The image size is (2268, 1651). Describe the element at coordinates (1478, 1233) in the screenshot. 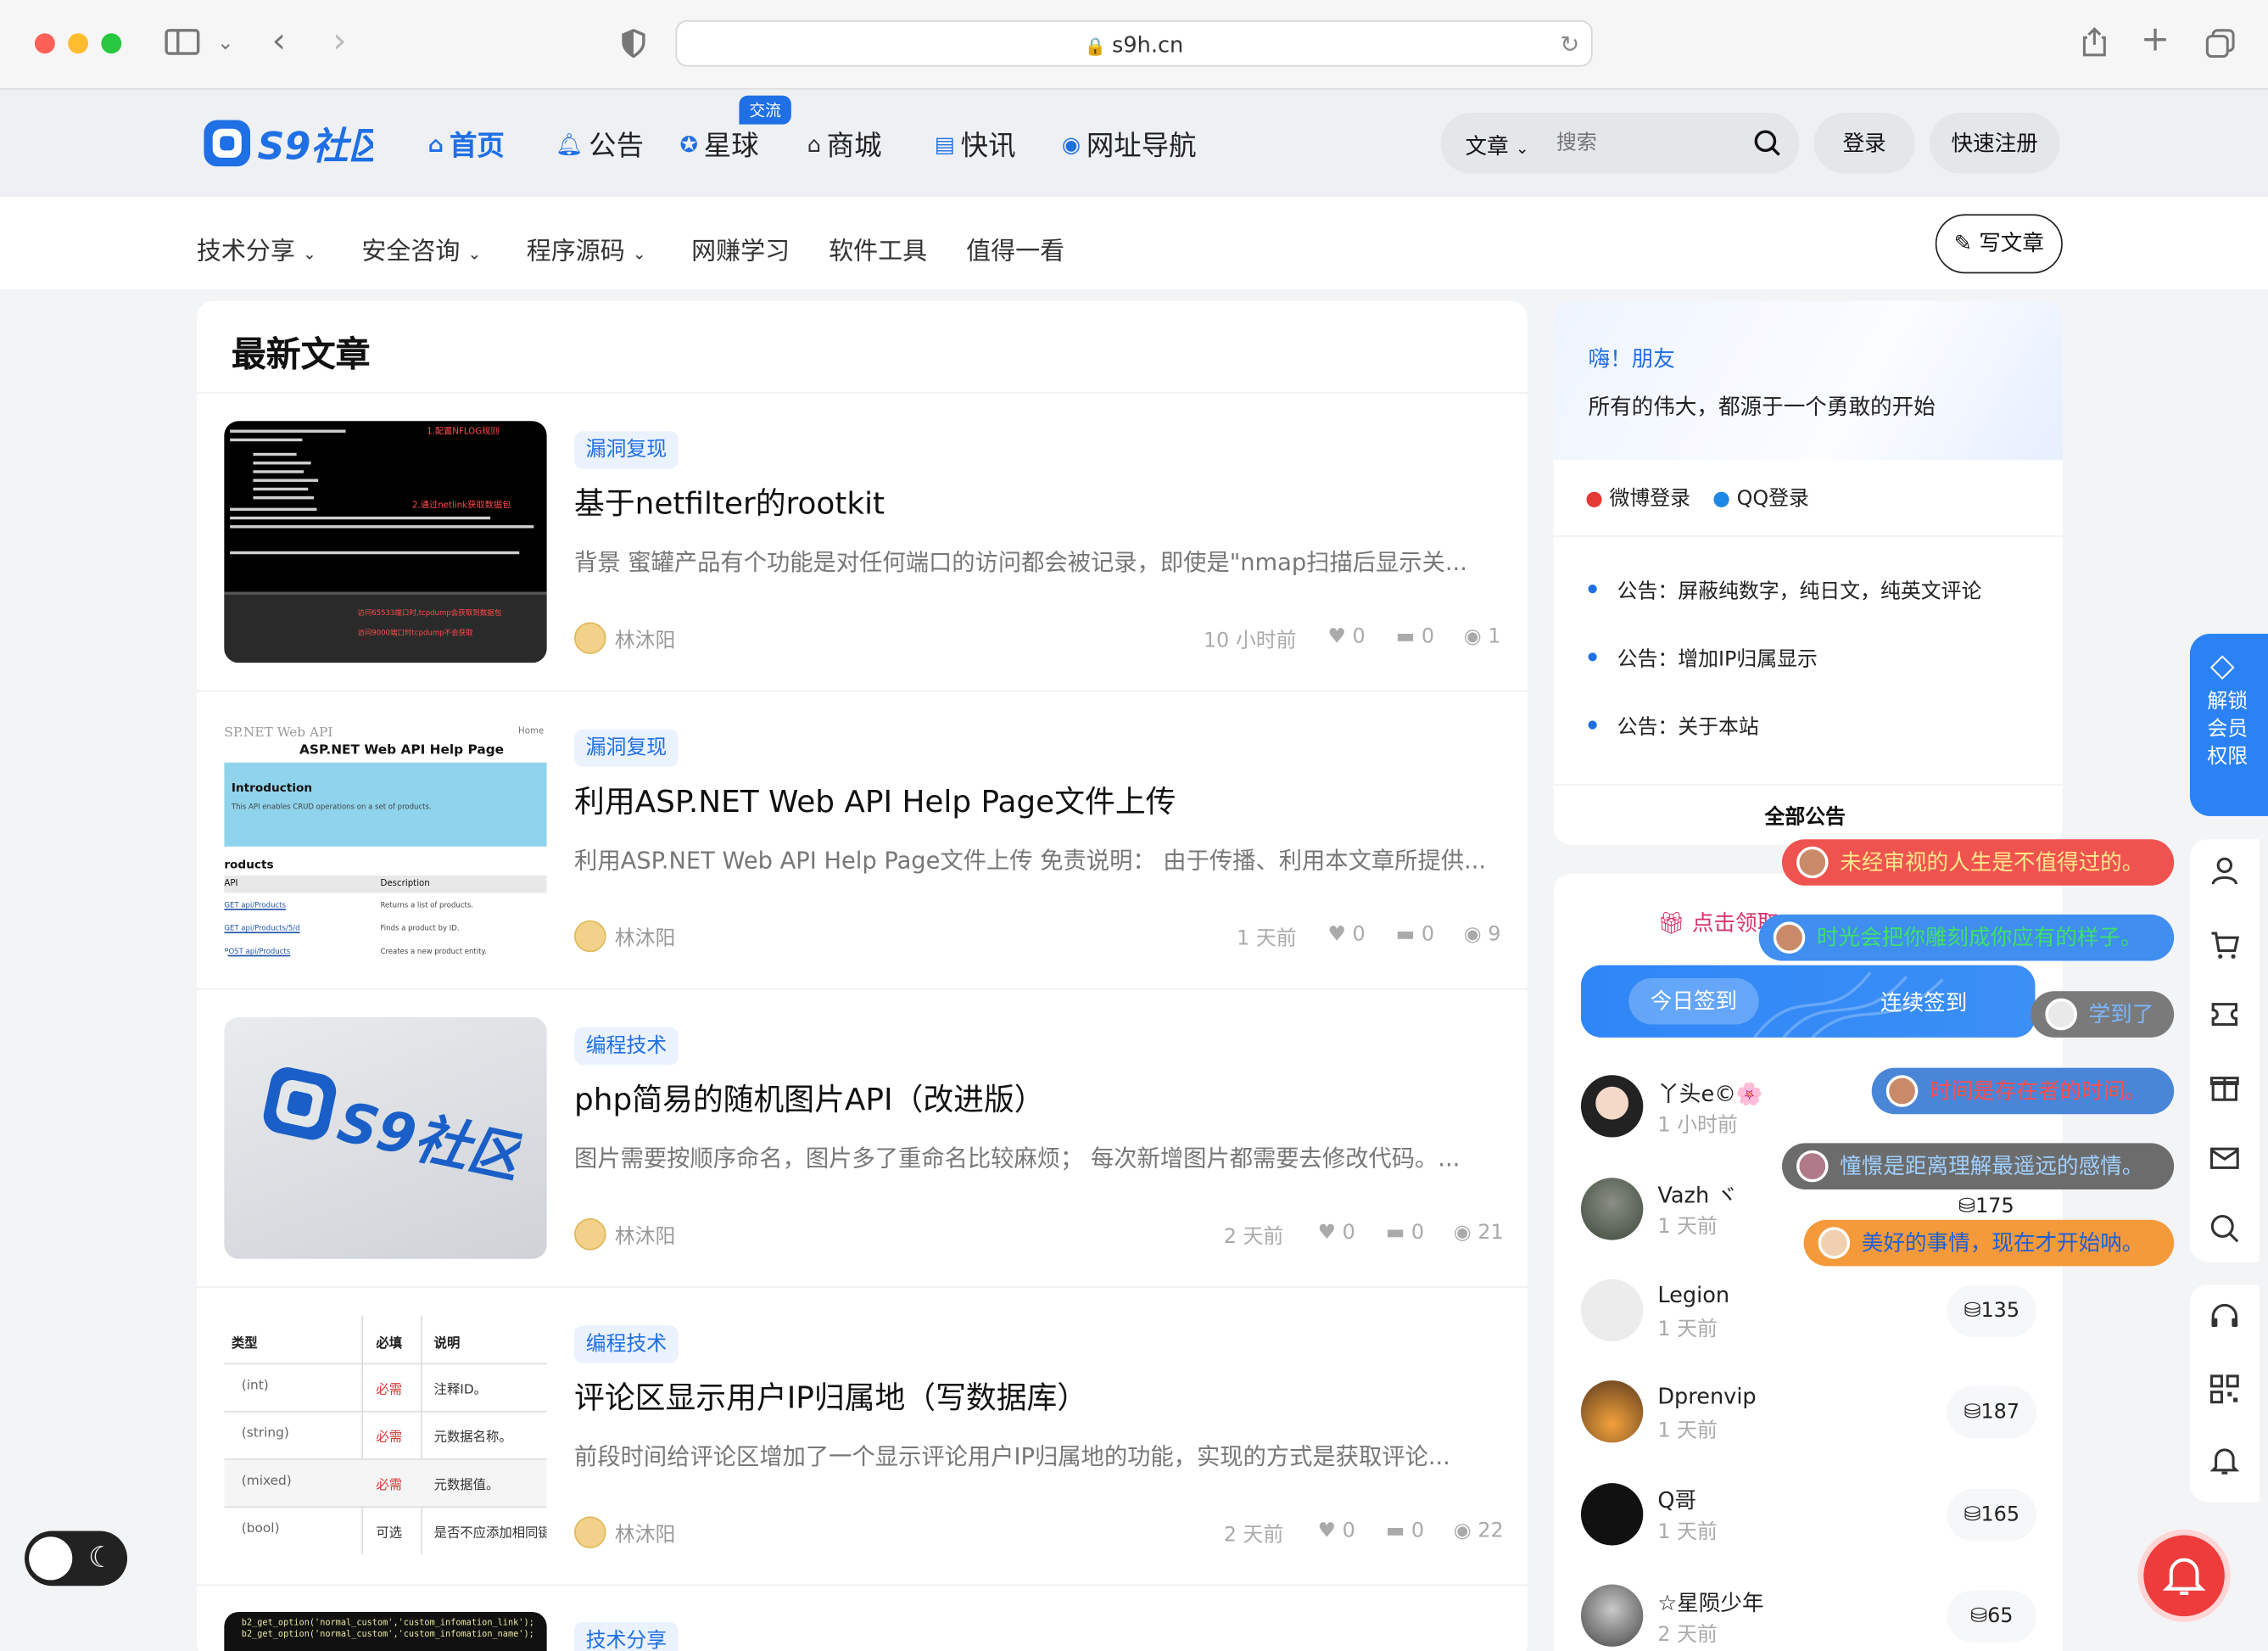

I see `article-views: ◉ 21` at that location.